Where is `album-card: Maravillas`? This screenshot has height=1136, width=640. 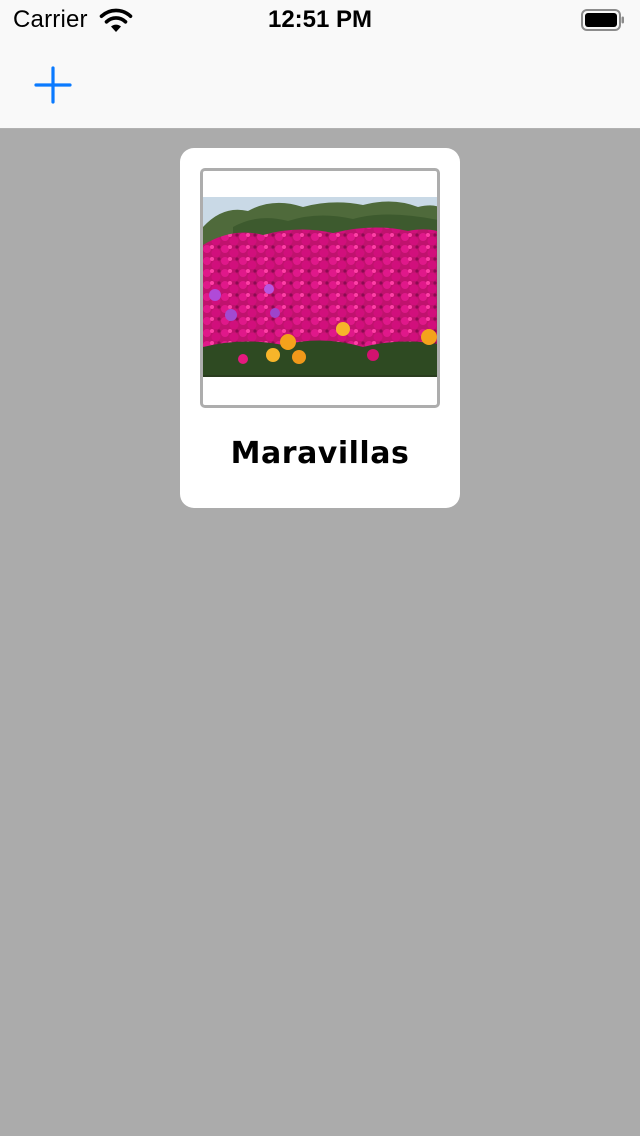
album-card: Maravillas is located at coordinates (320, 328).